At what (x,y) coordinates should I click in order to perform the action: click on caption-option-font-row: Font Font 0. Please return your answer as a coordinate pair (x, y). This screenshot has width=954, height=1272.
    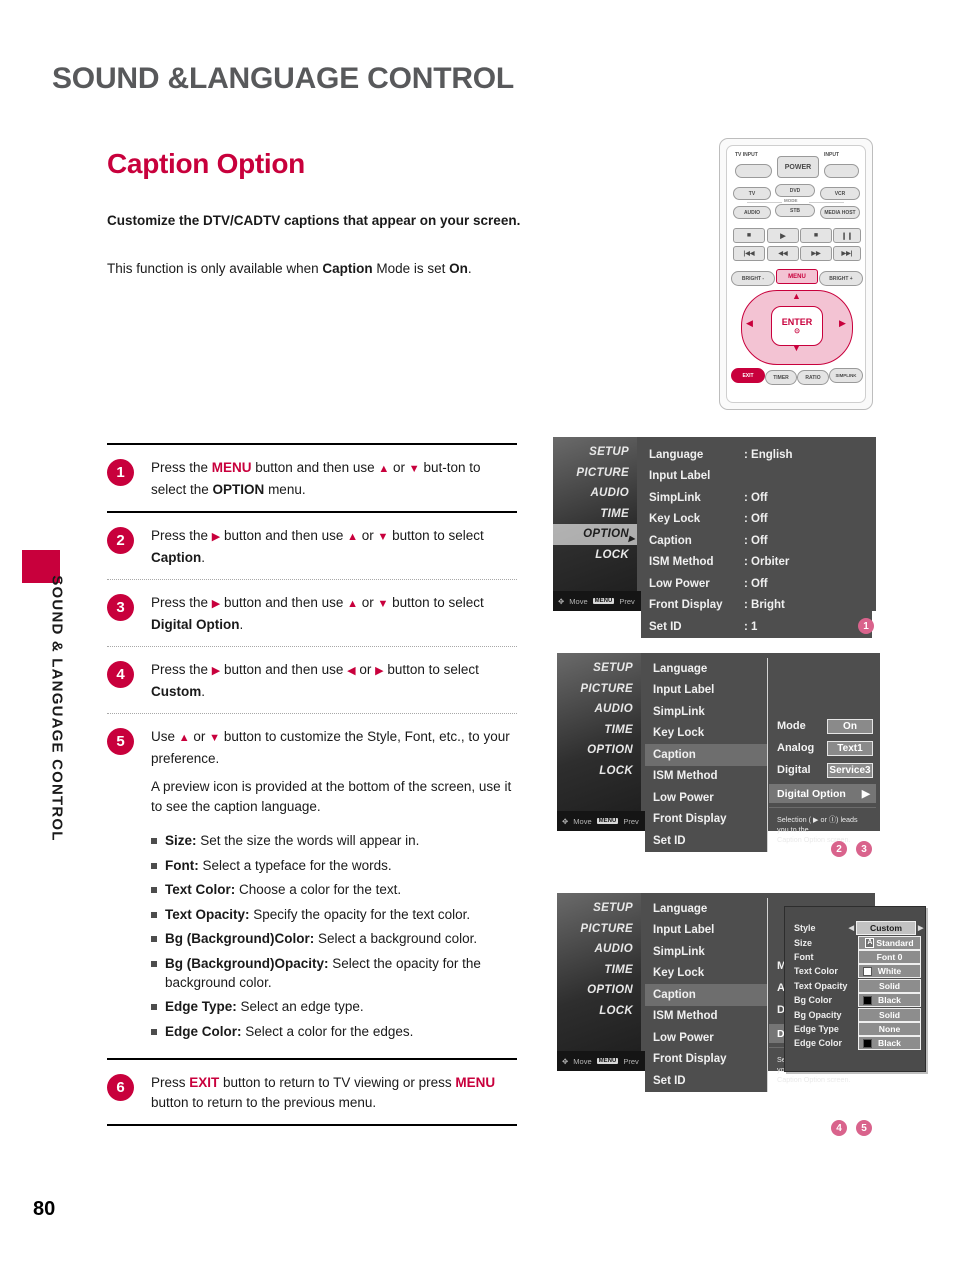
    Looking at the image, I should click on (855, 956).